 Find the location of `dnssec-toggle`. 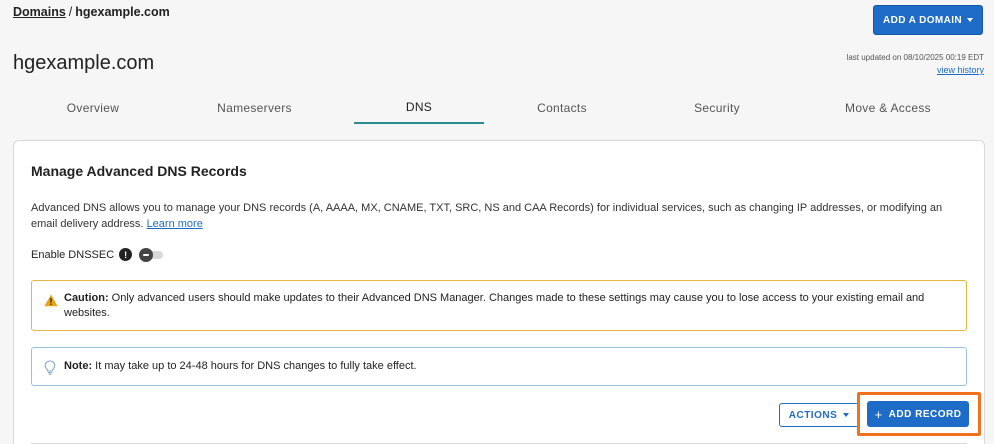

dnssec-toggle is located at coordinates (151, 254).